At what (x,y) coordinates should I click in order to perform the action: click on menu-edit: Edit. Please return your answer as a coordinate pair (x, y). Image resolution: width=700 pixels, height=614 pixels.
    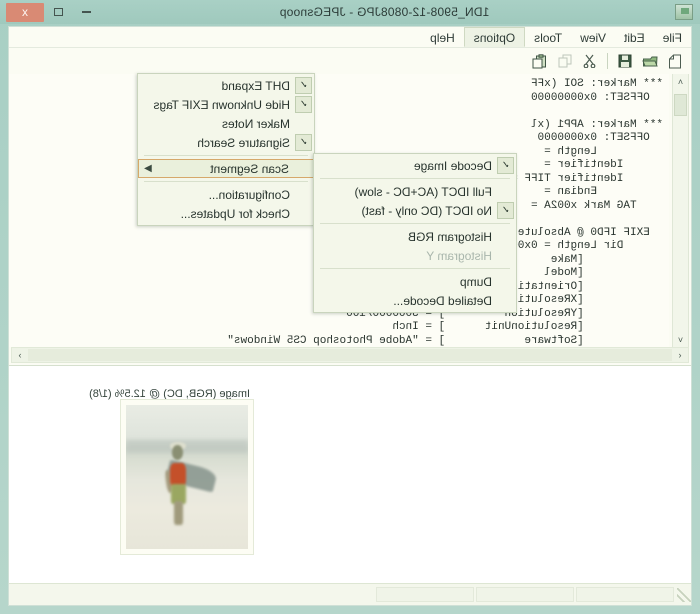
    Looking at the image, I should click on (634, 37).